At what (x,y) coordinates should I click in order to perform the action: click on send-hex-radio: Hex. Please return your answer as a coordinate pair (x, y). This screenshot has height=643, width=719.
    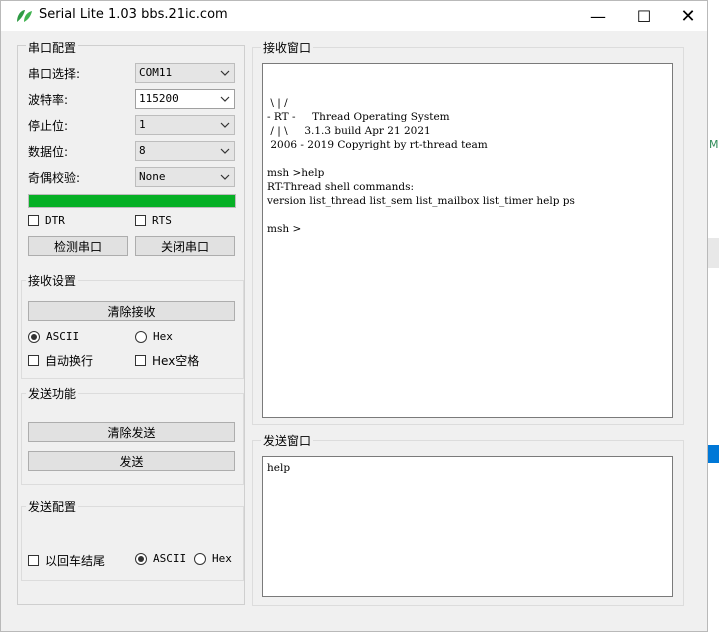
    Looking at the image, I should click on (213, 558).